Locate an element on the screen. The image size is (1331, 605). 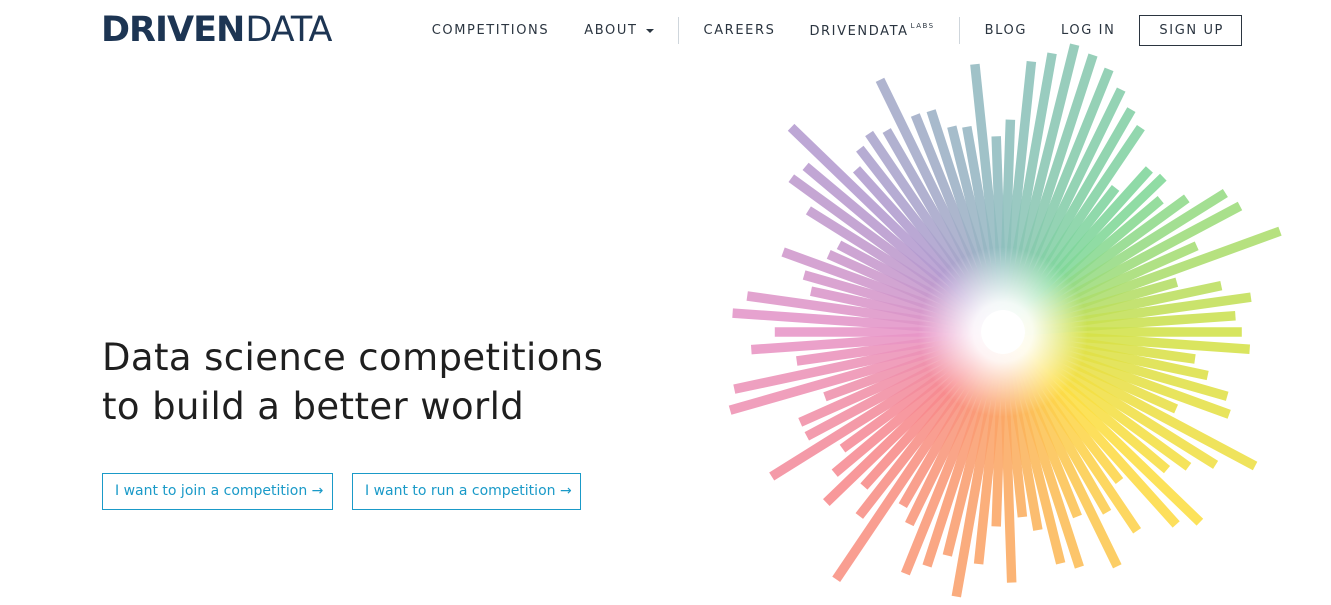
drivendata-logo: DRIVEN DATA is located at coordinates (217, 29).